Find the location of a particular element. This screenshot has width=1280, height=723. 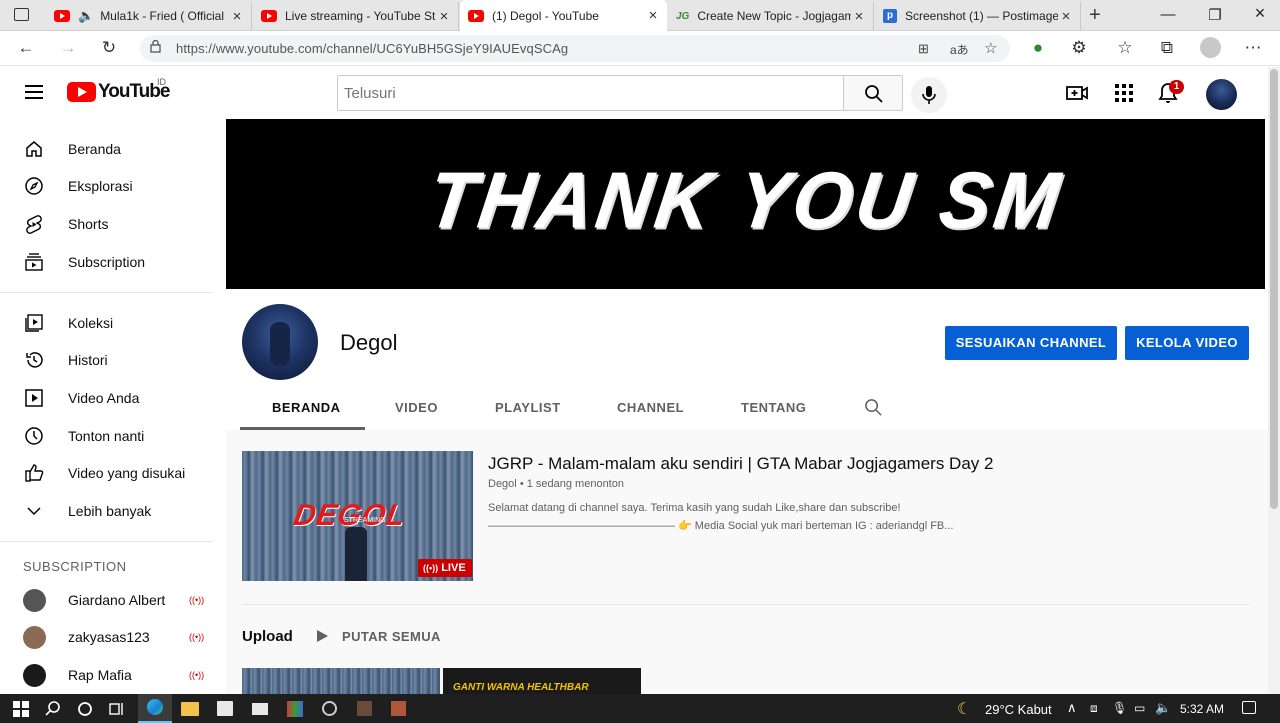

tab-channel: CHANNEL is located at coordinates (650, 407).